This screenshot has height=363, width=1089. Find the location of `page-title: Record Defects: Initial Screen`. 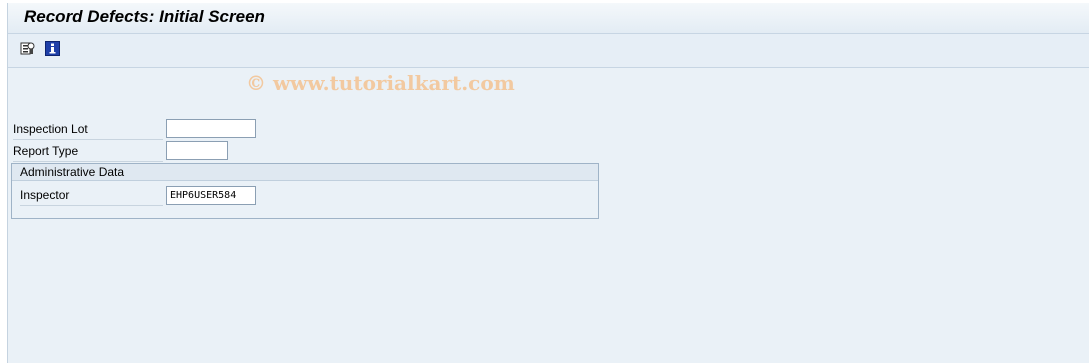

page-title: Record Defects: Initial Screen is located at coordinates (144, 16).